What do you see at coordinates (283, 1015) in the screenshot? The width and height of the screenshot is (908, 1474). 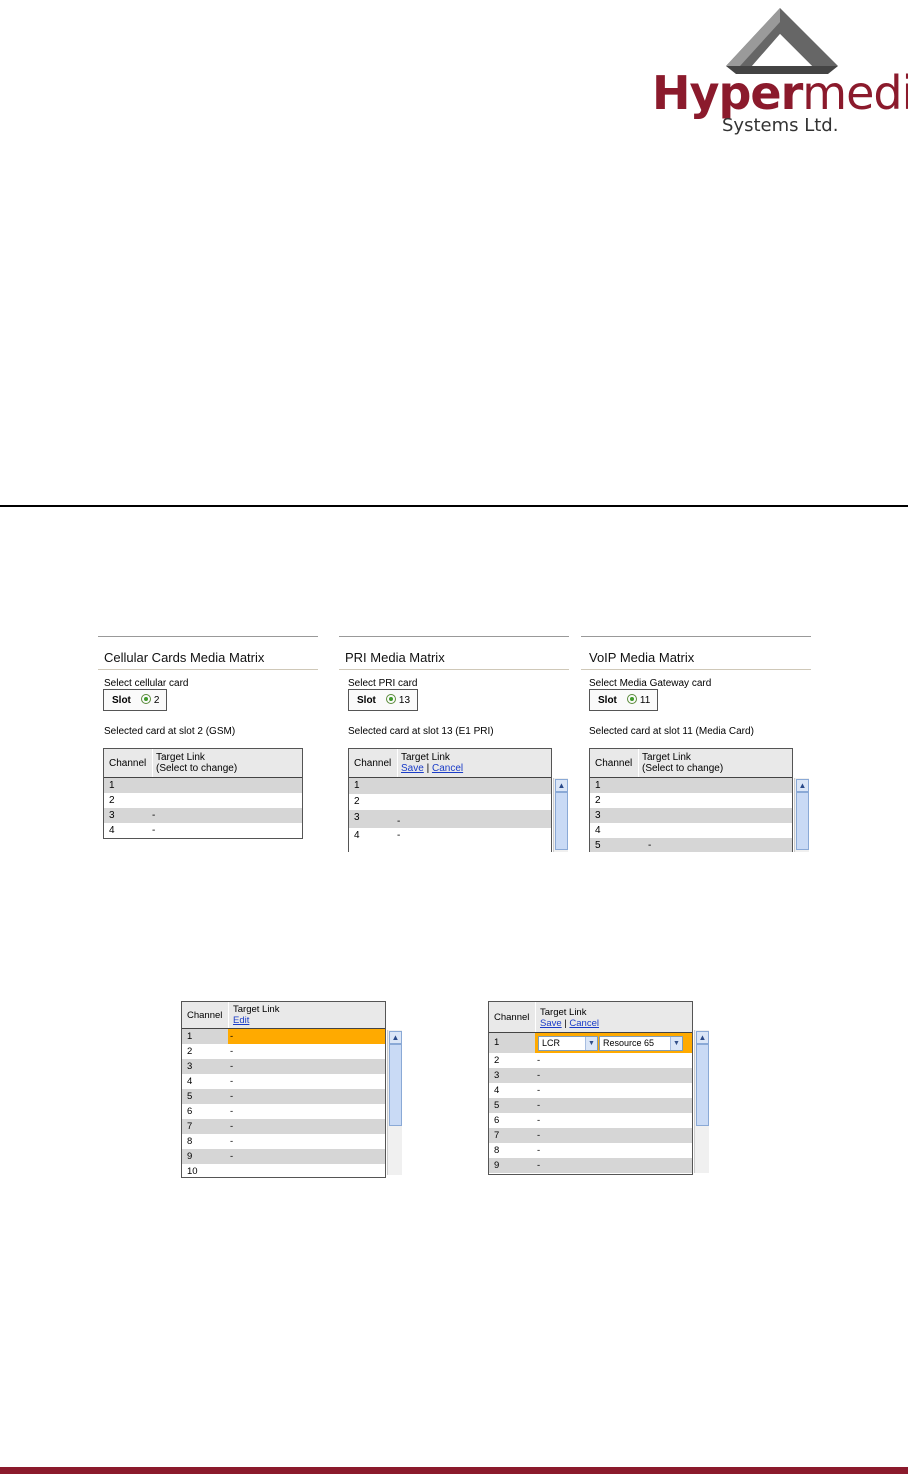 I see `table-header: Channel Target Link Edit` at bounding box center [283, 1015].